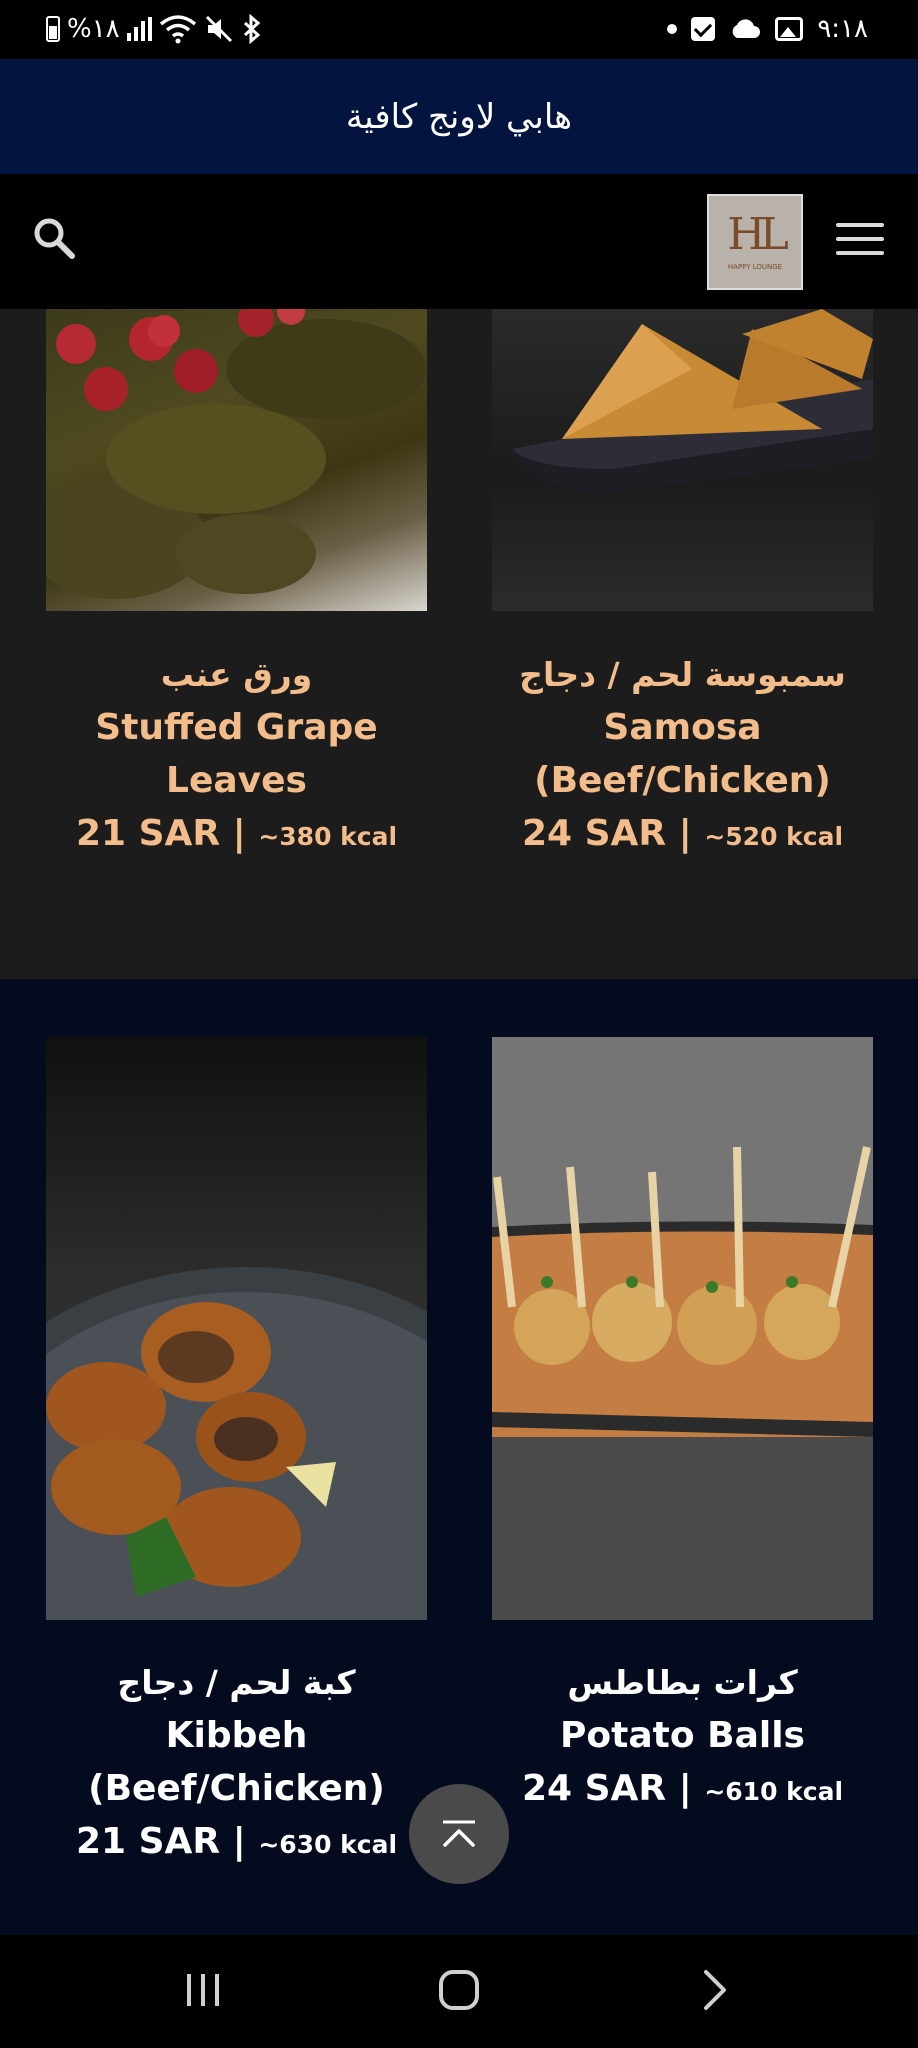  I want to click on brand-logo: HL HAPPY LOUNGE, so click(755, 242).